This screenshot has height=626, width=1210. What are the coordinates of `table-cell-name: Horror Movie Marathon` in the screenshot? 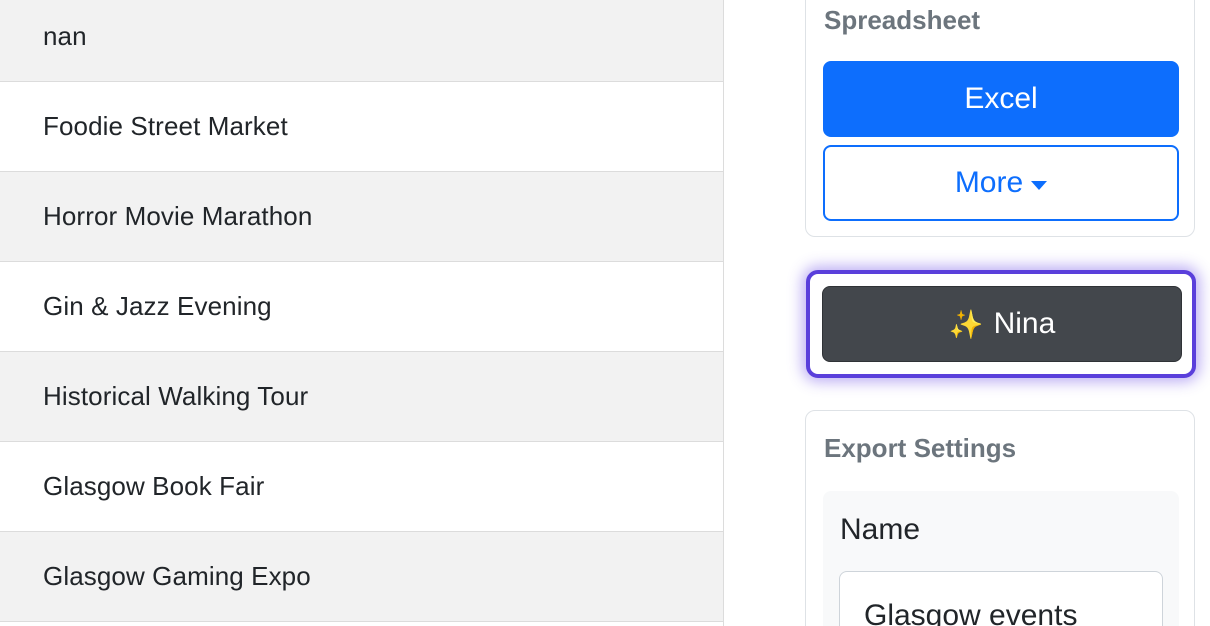 It's located at (178, 216).